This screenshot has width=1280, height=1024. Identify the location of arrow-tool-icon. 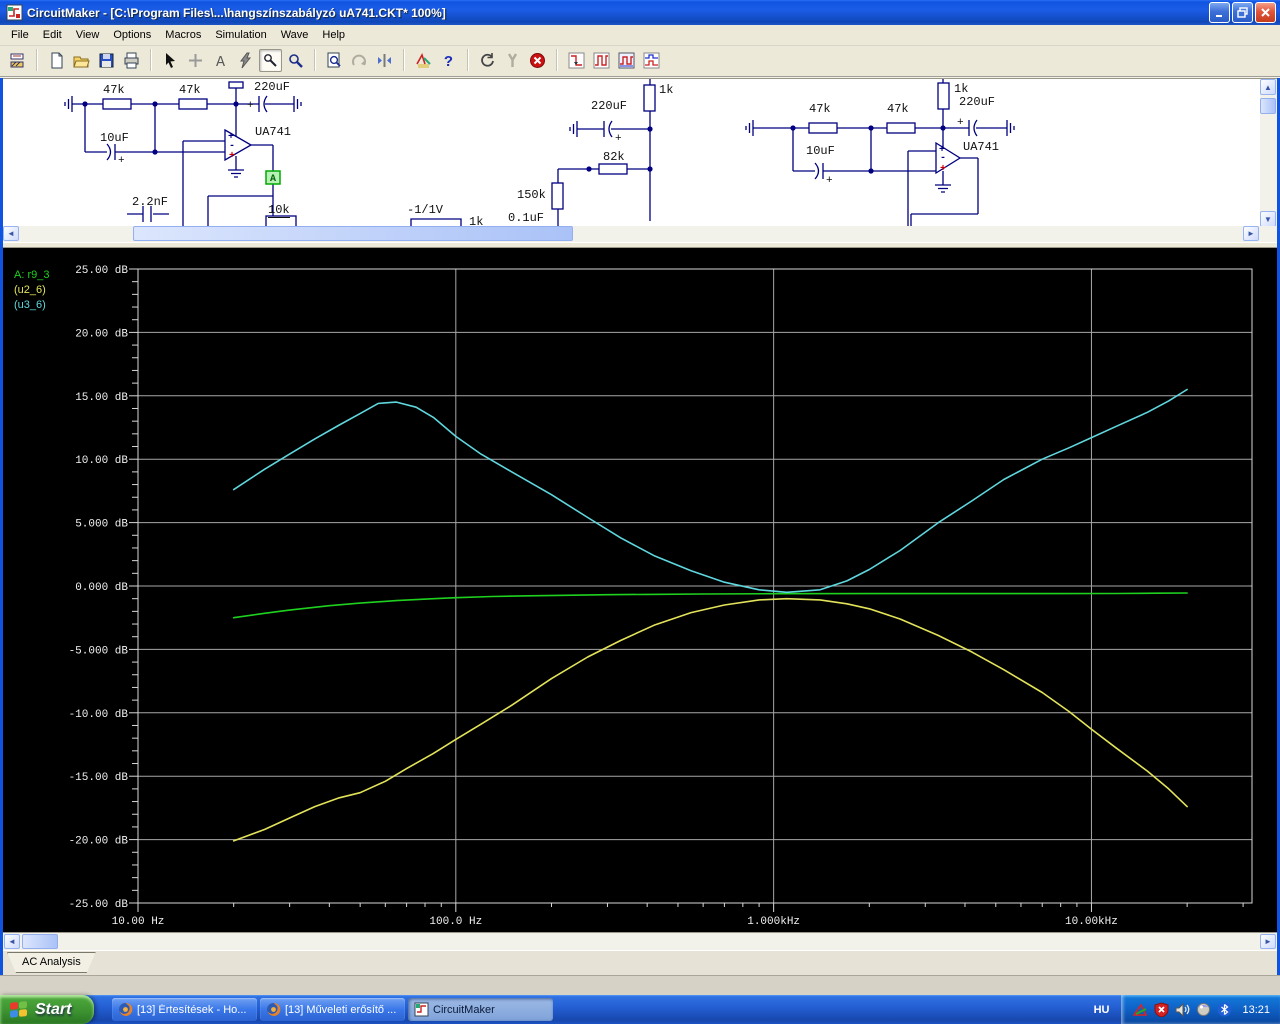
(170, 60).